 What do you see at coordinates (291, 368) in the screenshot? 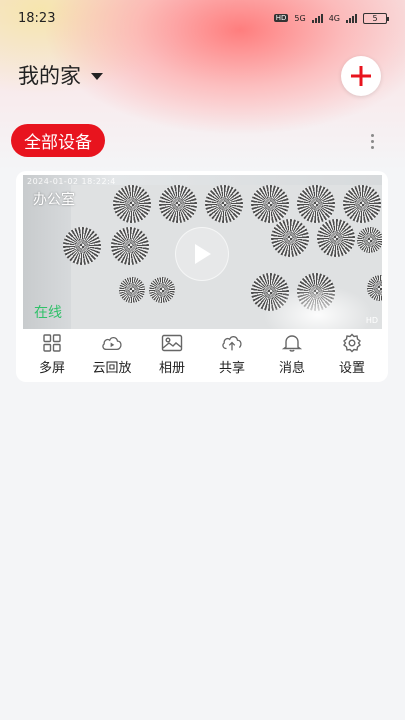
I see `action-label: 消息` at bounding box center [291, 368].